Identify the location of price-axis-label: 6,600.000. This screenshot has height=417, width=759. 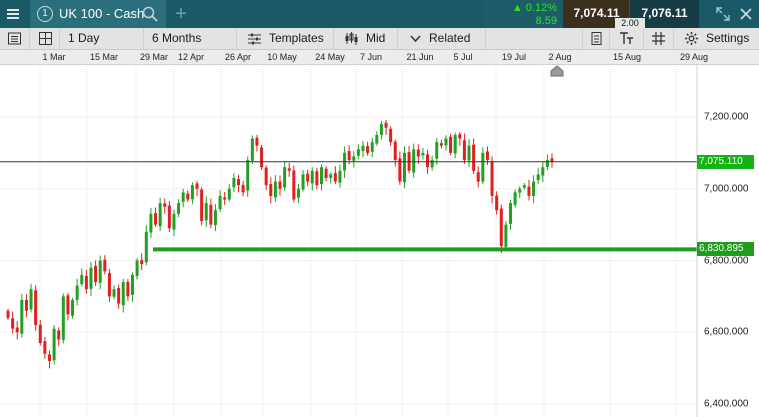
(726, 332).